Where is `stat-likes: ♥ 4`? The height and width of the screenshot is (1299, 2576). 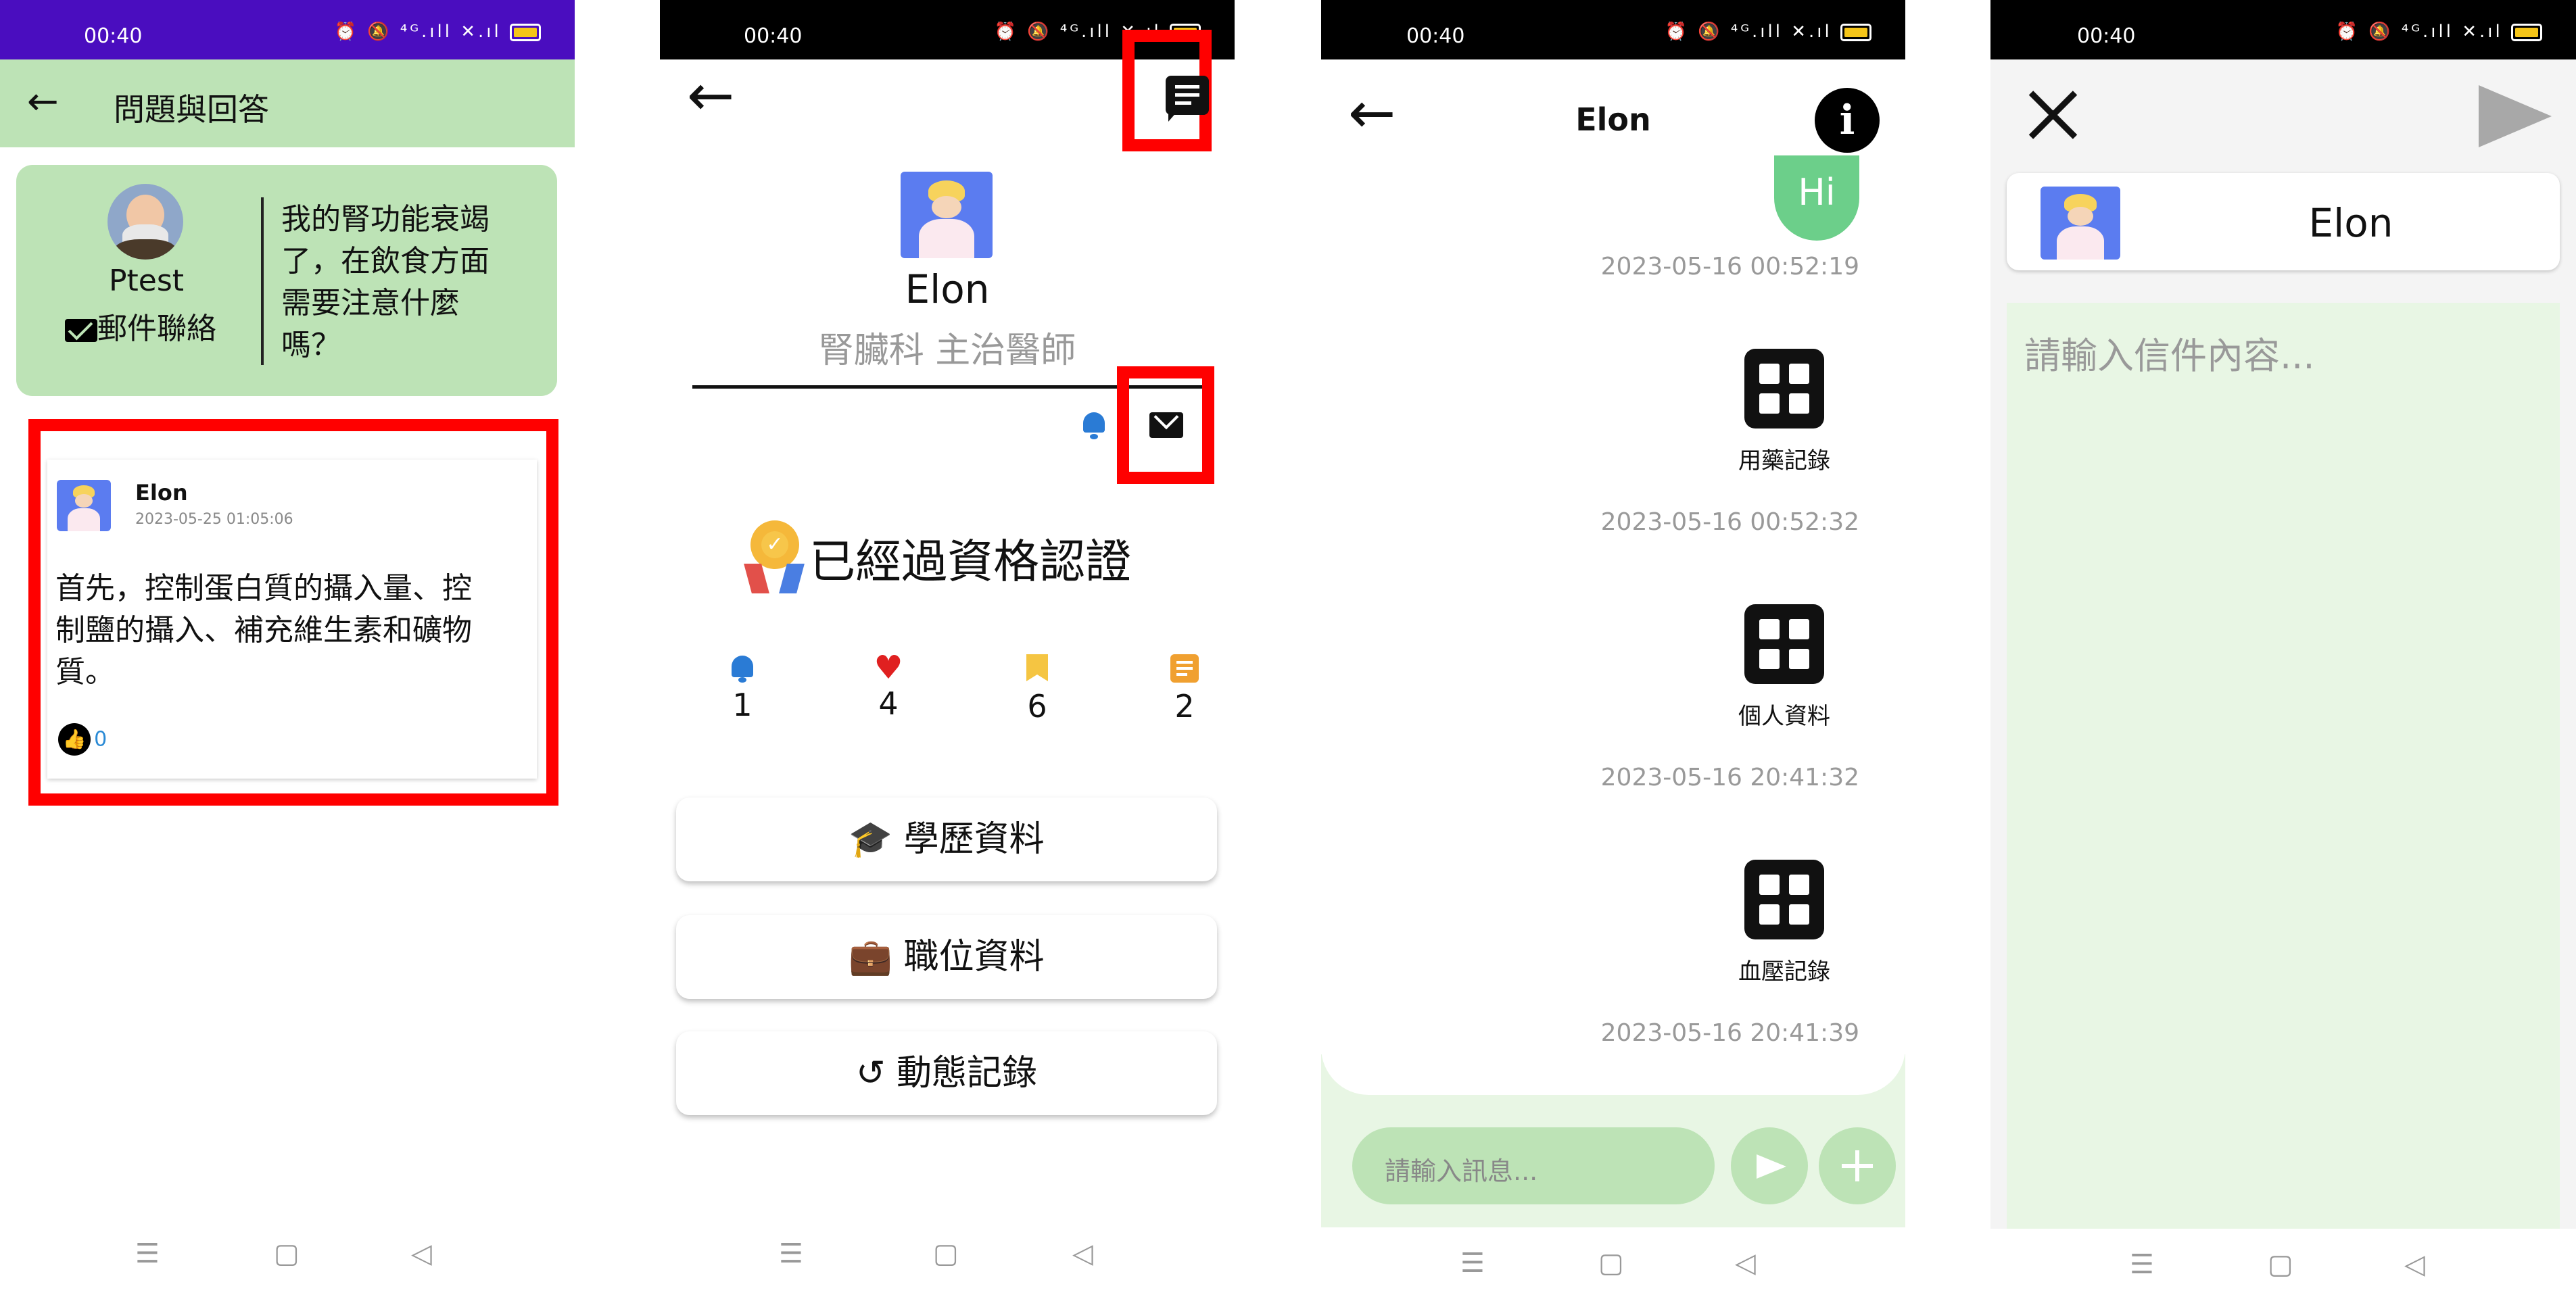 stat-likes: ♥ 4 is located at coordinates (888, 687).